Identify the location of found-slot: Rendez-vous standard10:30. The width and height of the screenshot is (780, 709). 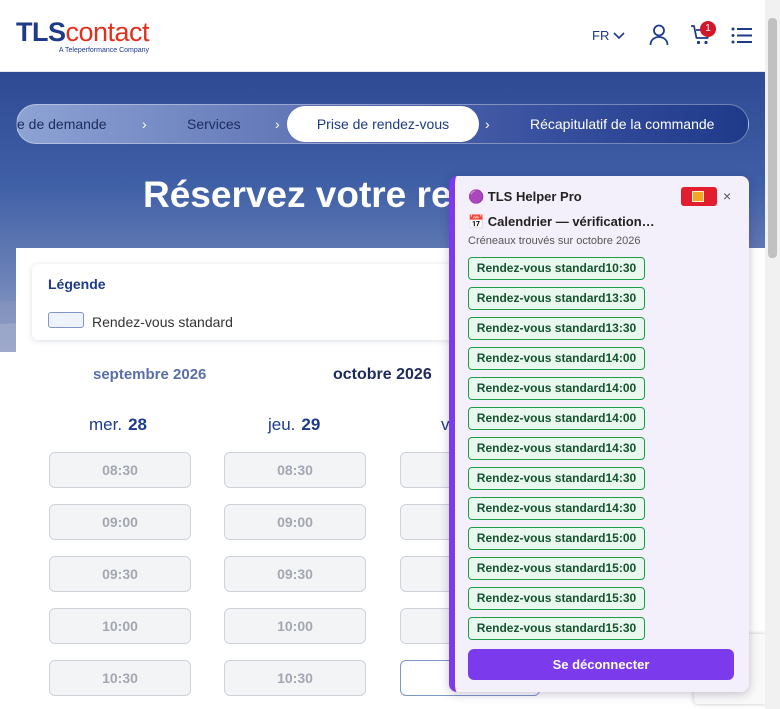
(556, 268).